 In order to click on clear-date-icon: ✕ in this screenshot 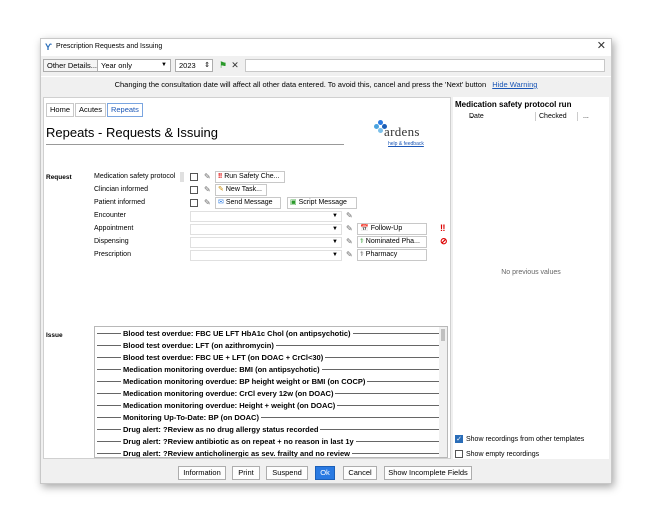, I will do `click(235, 65)`.